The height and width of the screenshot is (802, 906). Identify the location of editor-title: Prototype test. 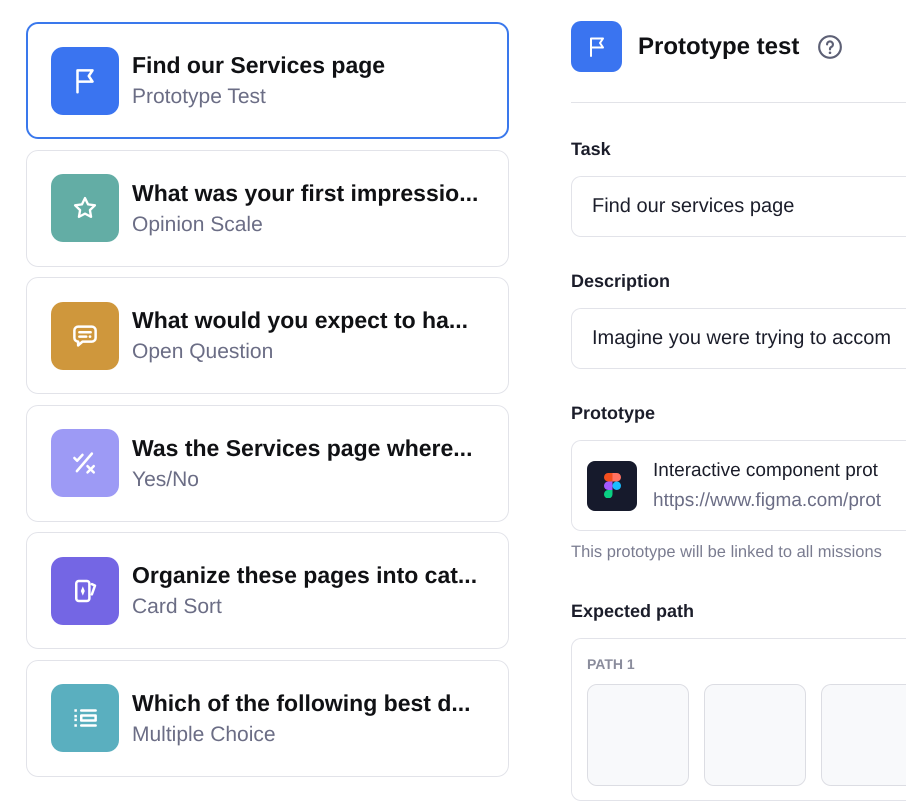
(719, 46).